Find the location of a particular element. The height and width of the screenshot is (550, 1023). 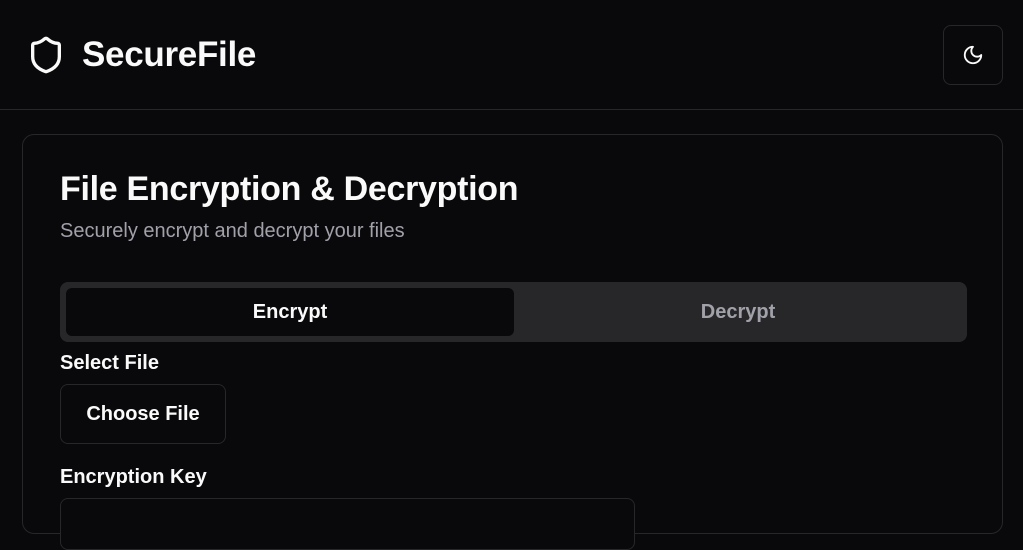

encryption-key-input is located at coordinates (347, 524).